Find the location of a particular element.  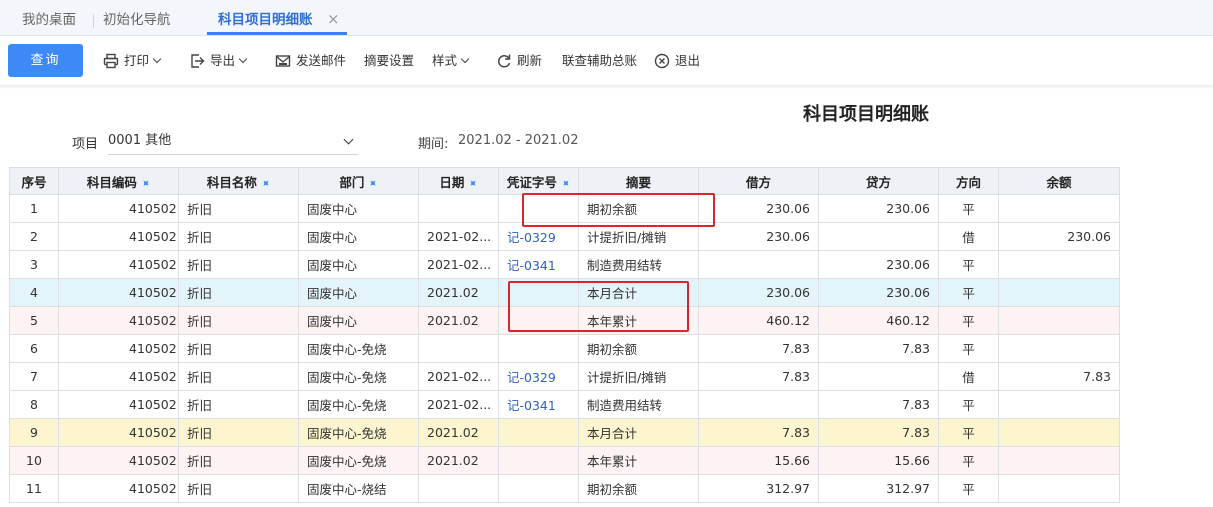

col-header-credit: 贷方 is located at coordinates (878, 181).